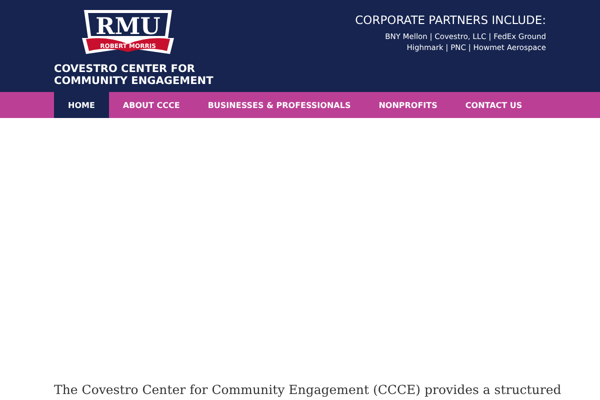 This screenshot has width=600, height=400. I want to click on nav-tab: HOME, so click(81, 105).